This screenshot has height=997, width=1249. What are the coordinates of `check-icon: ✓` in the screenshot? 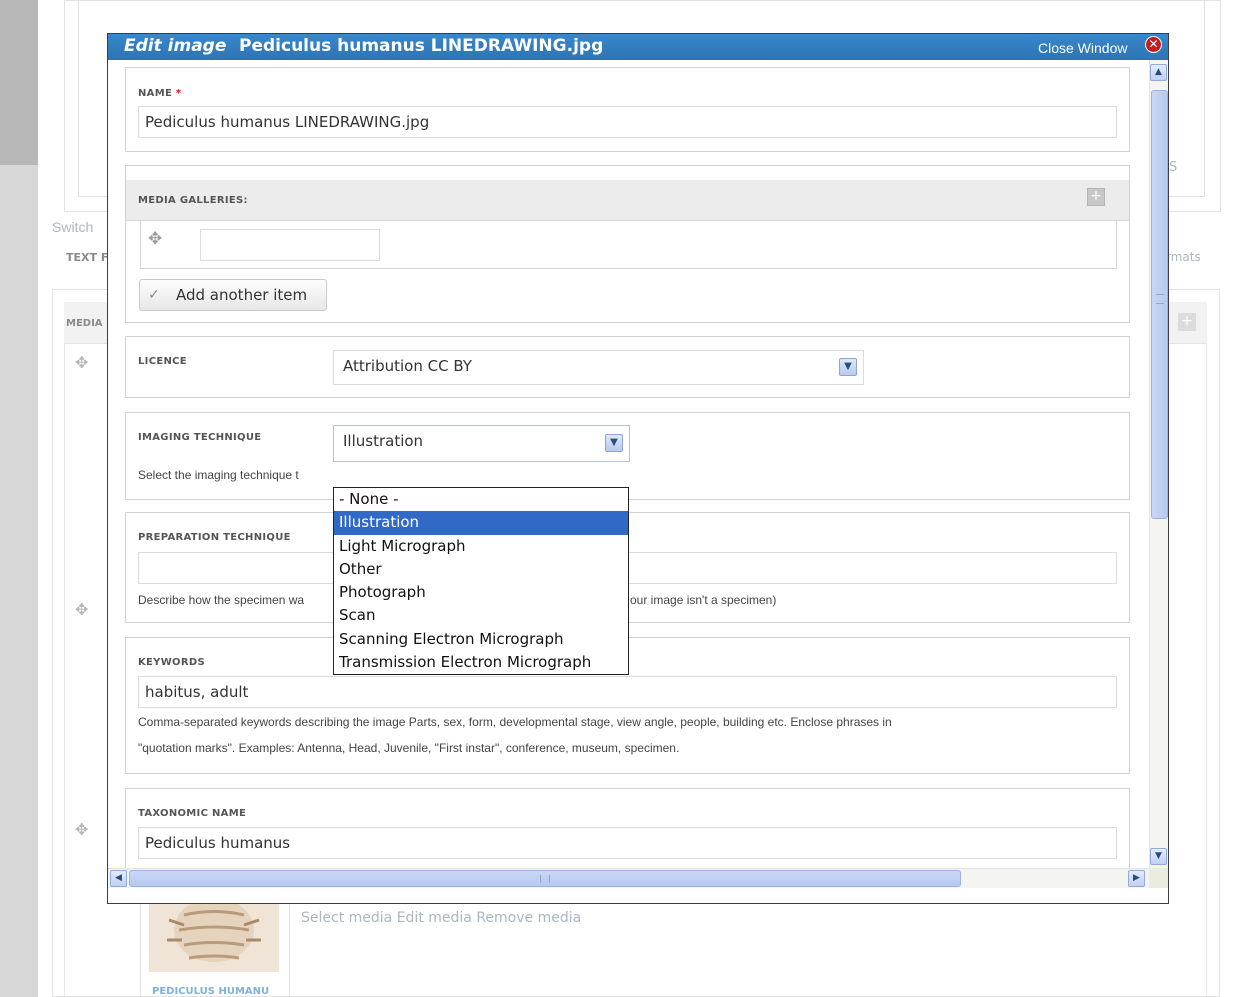 It's located at (154, 295).